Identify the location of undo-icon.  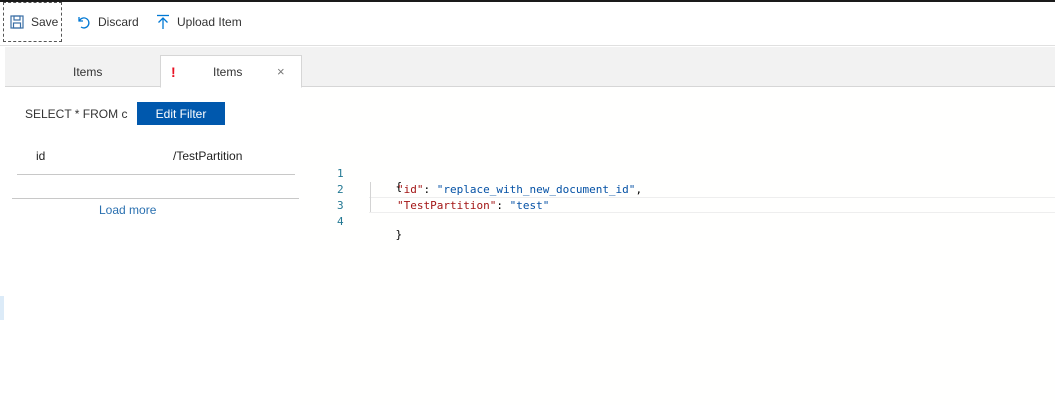
(83, 22).